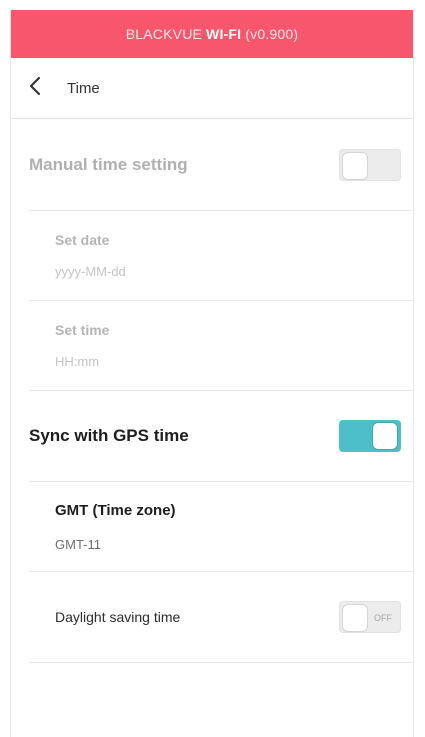 The image size is (425, 737). What do you see at coordinates (164, 34) in the screenshot?
I see `header-prefix: BLACKVUE` at bounding box center [164, 34].